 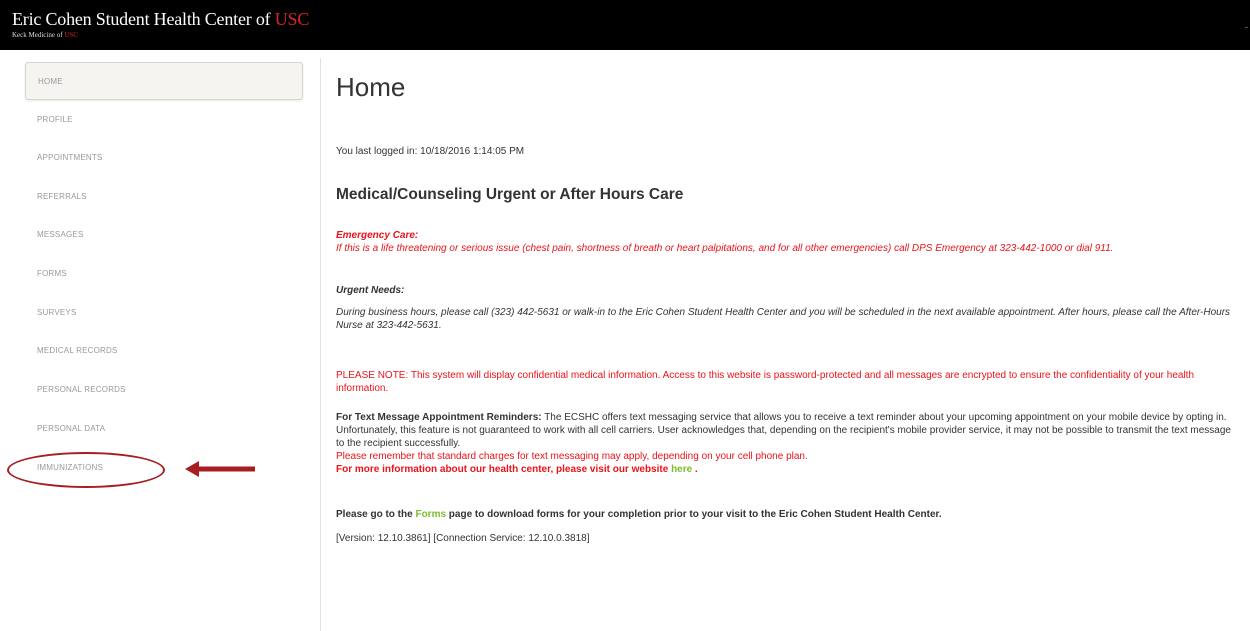 What do you see at coordinates (439, 417) in the screenshot?
I see `sms-label: For Text Message Appointment Reminders:` at bounding box center [439, 417].